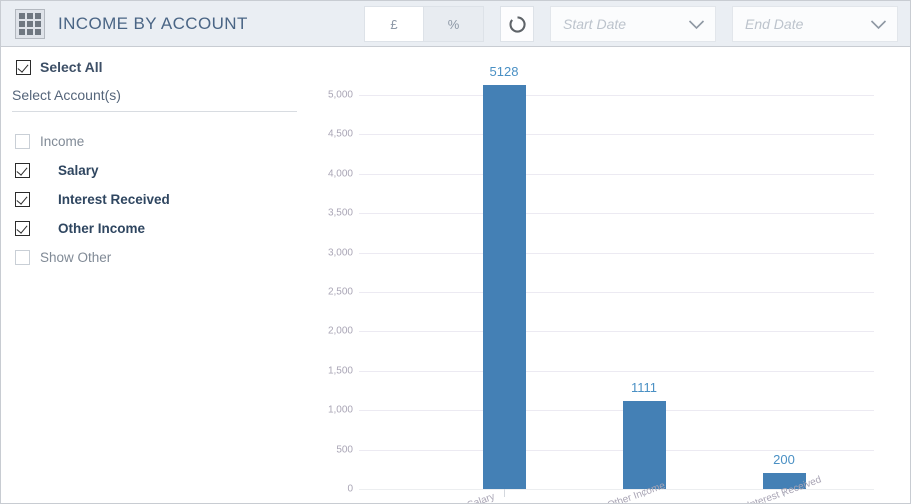  What do you see at coordinates (595, 24) in the screenshot?
I see `start-date-placeholder: Start Date` at bounding box center [595, 24].